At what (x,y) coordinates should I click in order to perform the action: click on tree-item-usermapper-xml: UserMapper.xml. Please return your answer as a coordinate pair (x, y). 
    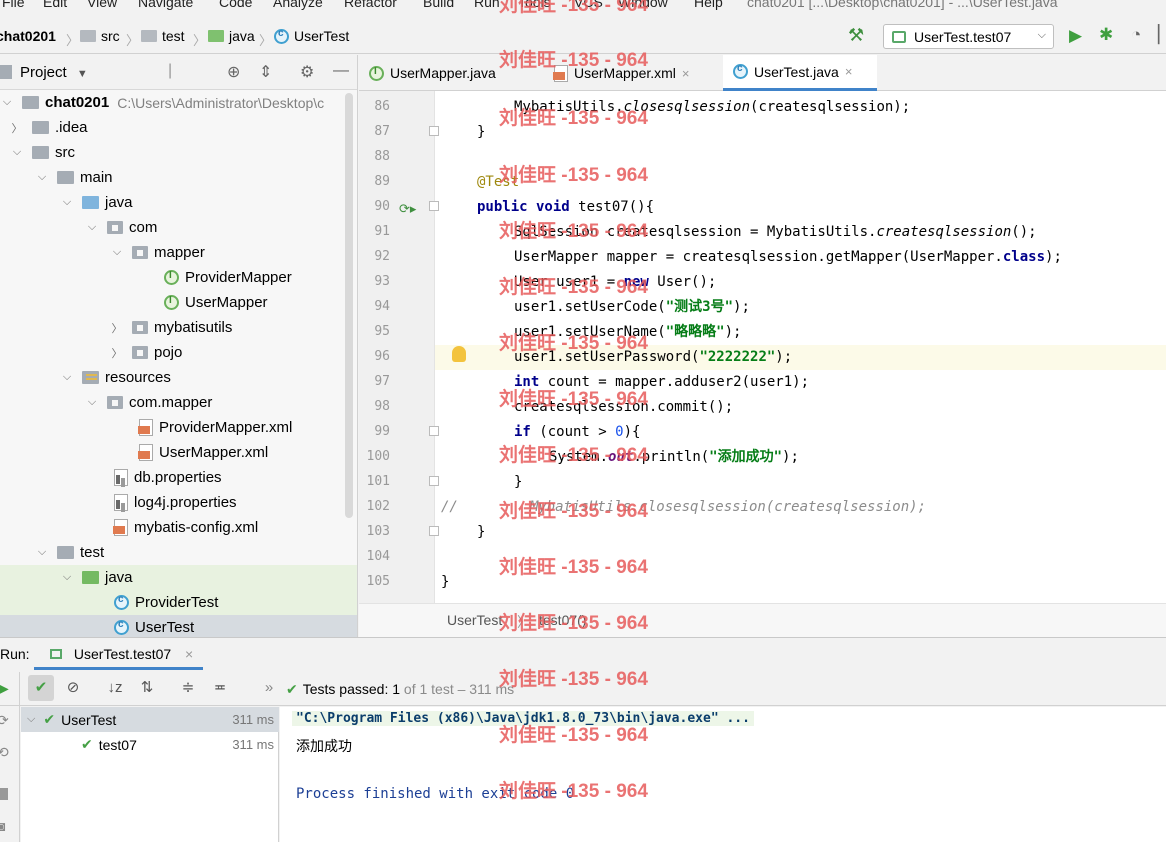
    Looking at the image, I should click on (203, 452).